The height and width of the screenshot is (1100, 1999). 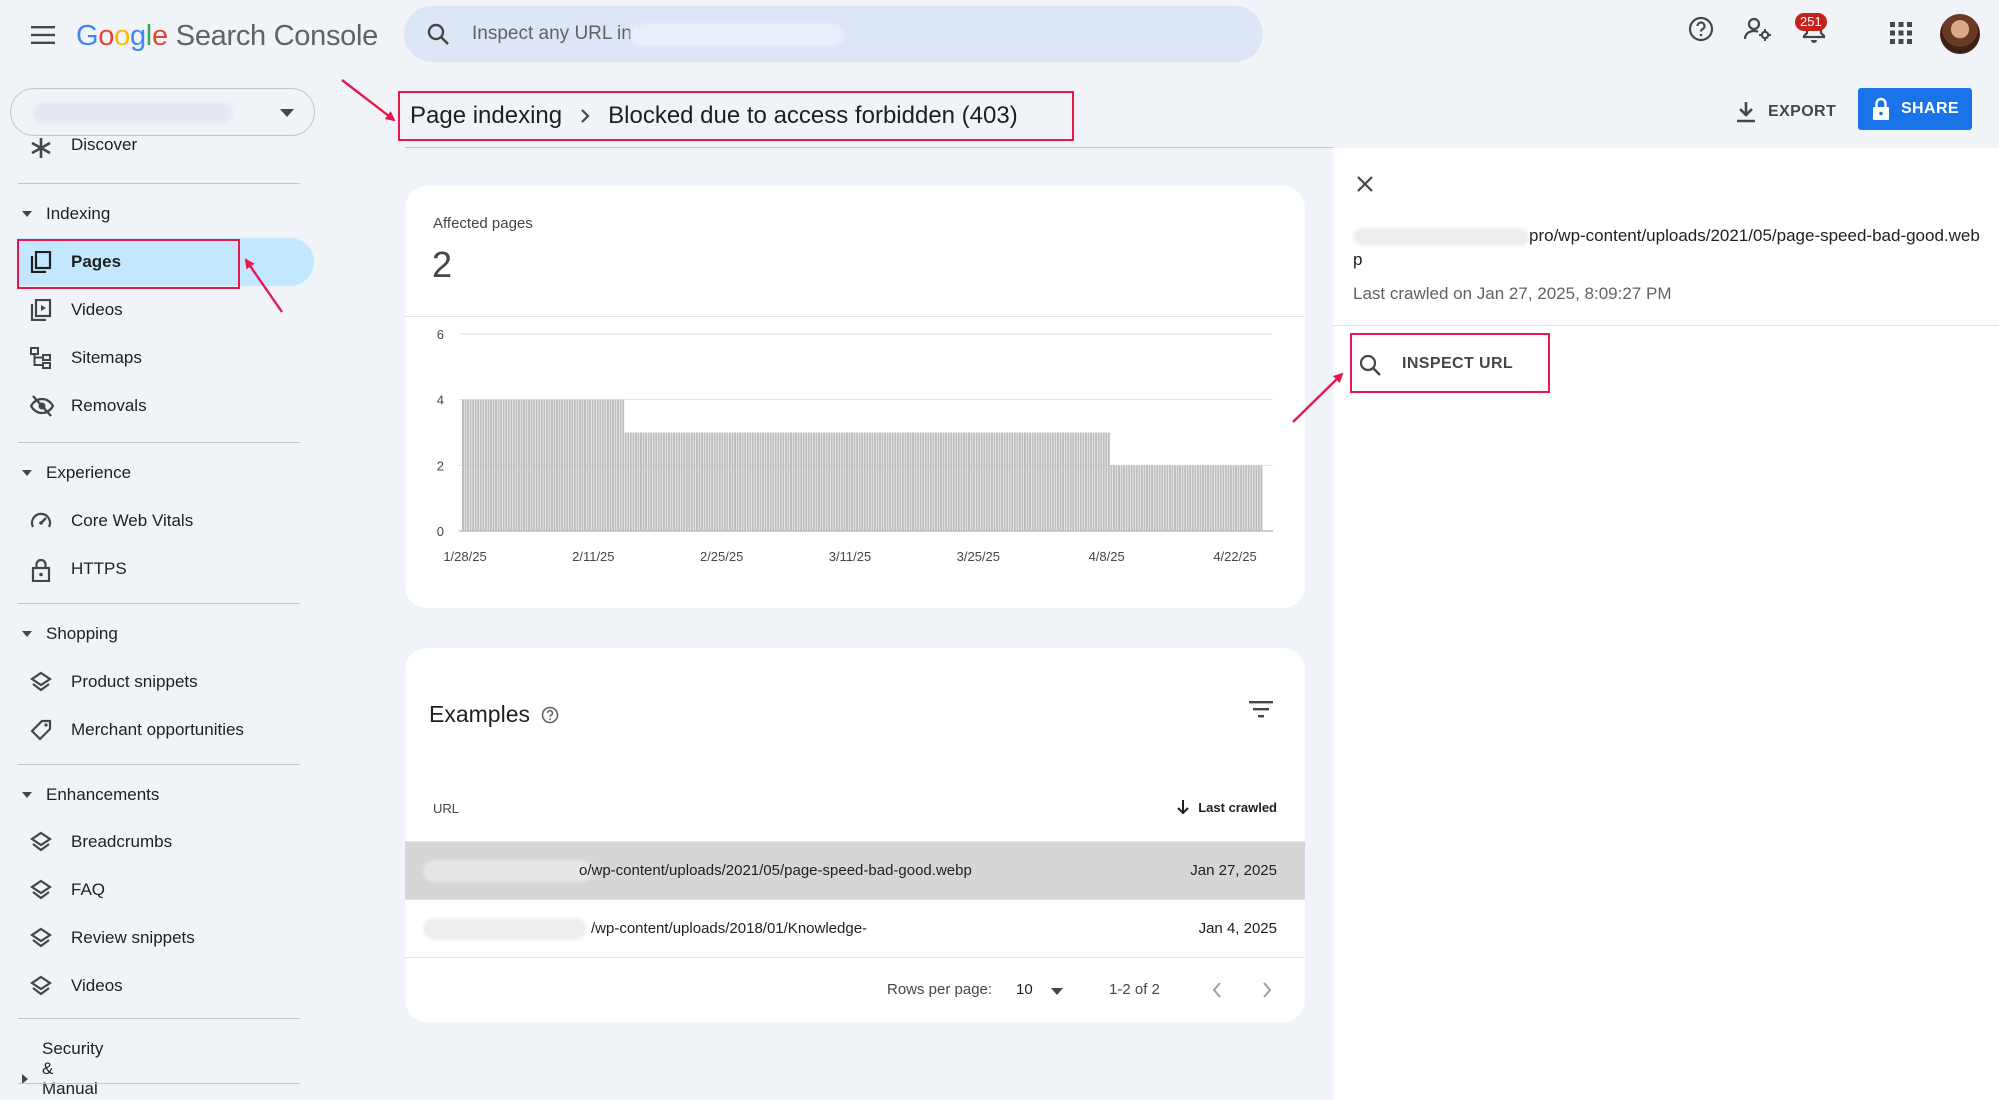 What do you see at coordinates (1226, 807) in the screenshot?
I see `column-header-last-crawled: Last crawled` at bounding box center [1226, 807].